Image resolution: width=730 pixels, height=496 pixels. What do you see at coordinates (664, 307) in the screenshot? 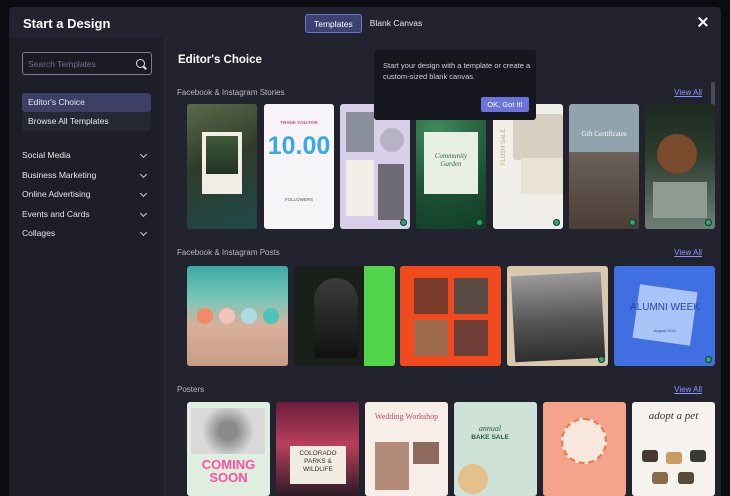
I see `thumb-text: ALUMNI WEEK` at bounding box center [664, 307].